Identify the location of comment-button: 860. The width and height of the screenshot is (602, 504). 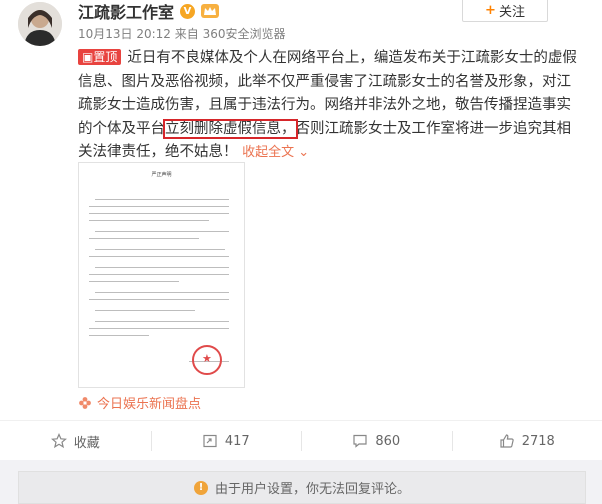
(376, 441).